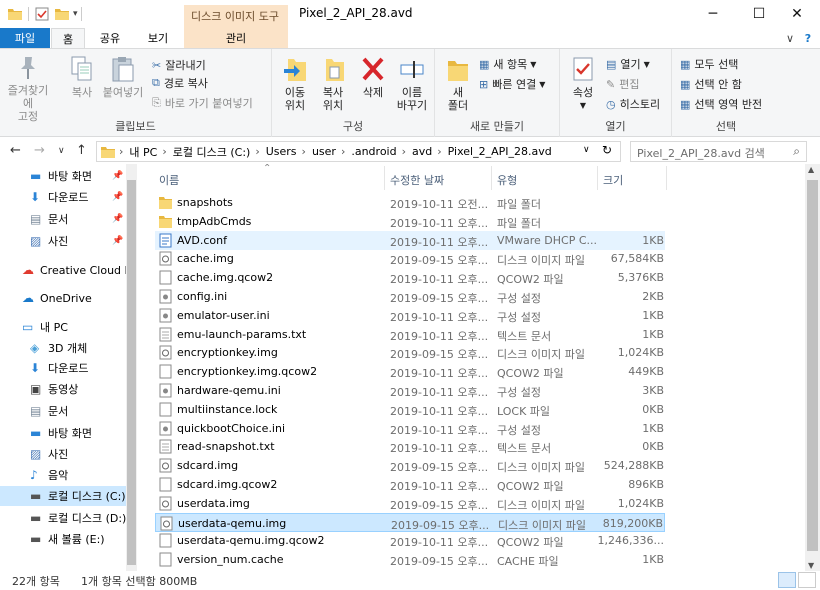  What do you see at coordinates (500, 151) in the screenshot?
I see `breadcrumb-current: Pixel_2_API_28.avd` at bounding box center [500, 151].